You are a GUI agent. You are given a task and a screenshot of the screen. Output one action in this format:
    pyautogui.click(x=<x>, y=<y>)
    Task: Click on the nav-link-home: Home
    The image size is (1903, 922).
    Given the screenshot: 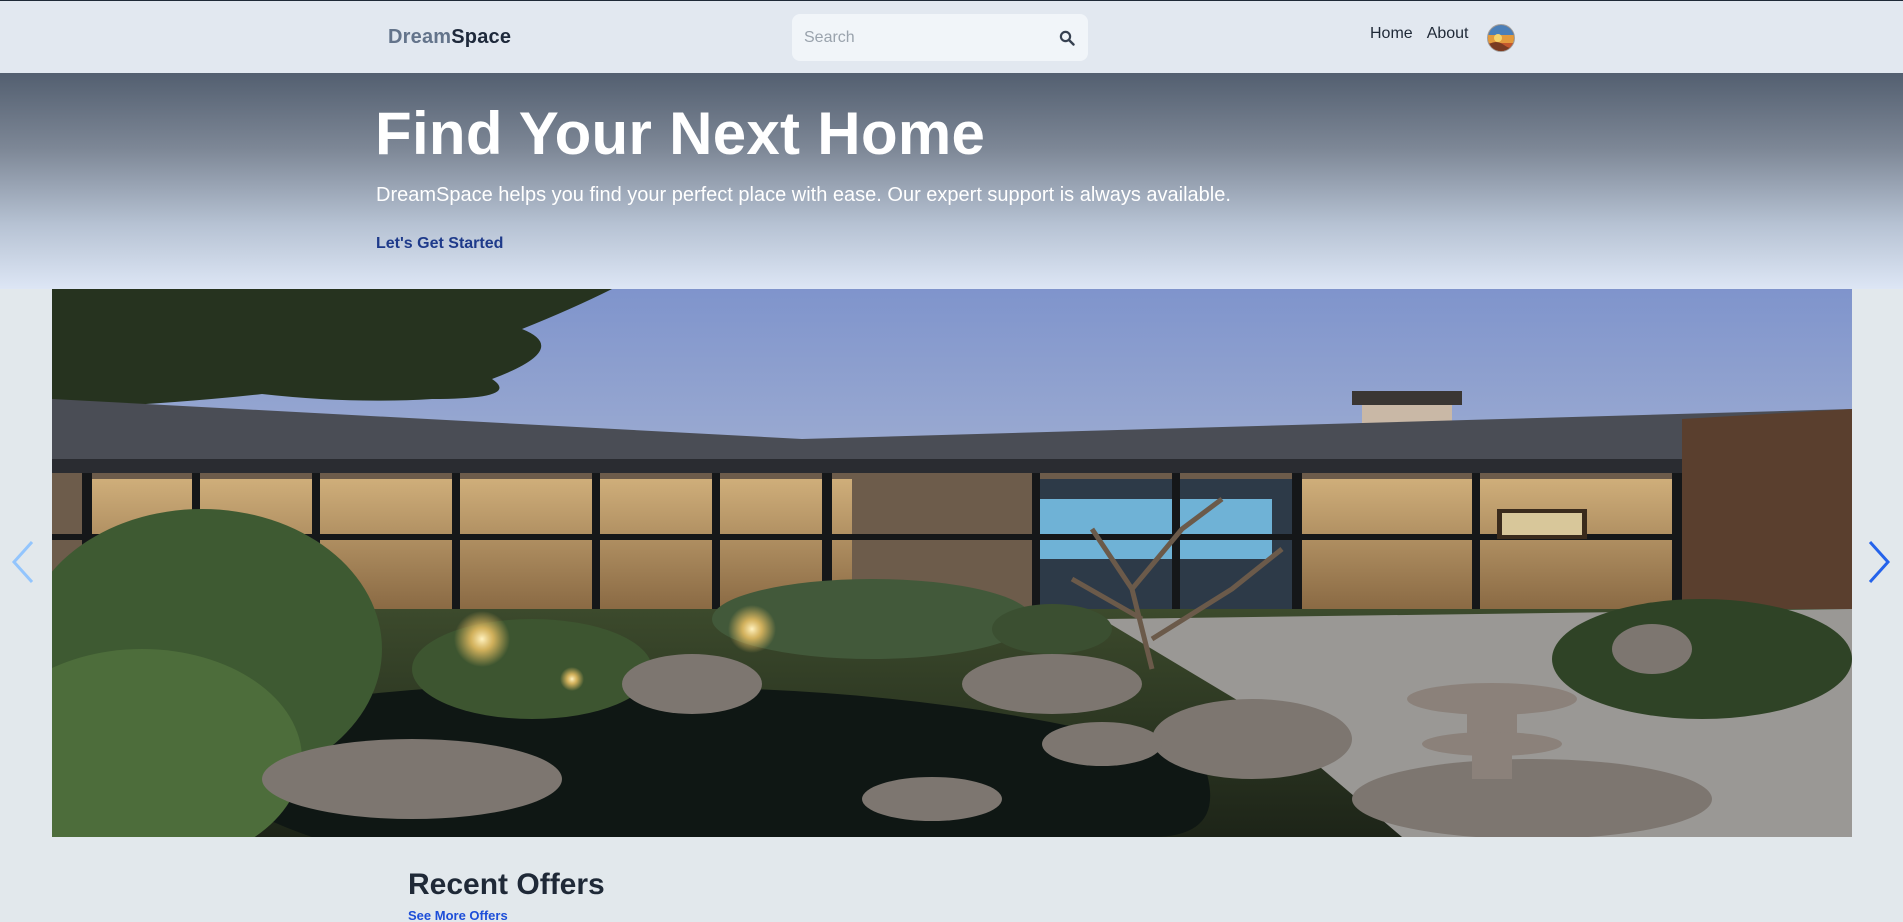 What is the action you would take?
    pyautogui.click(x=1391, y=34)
    